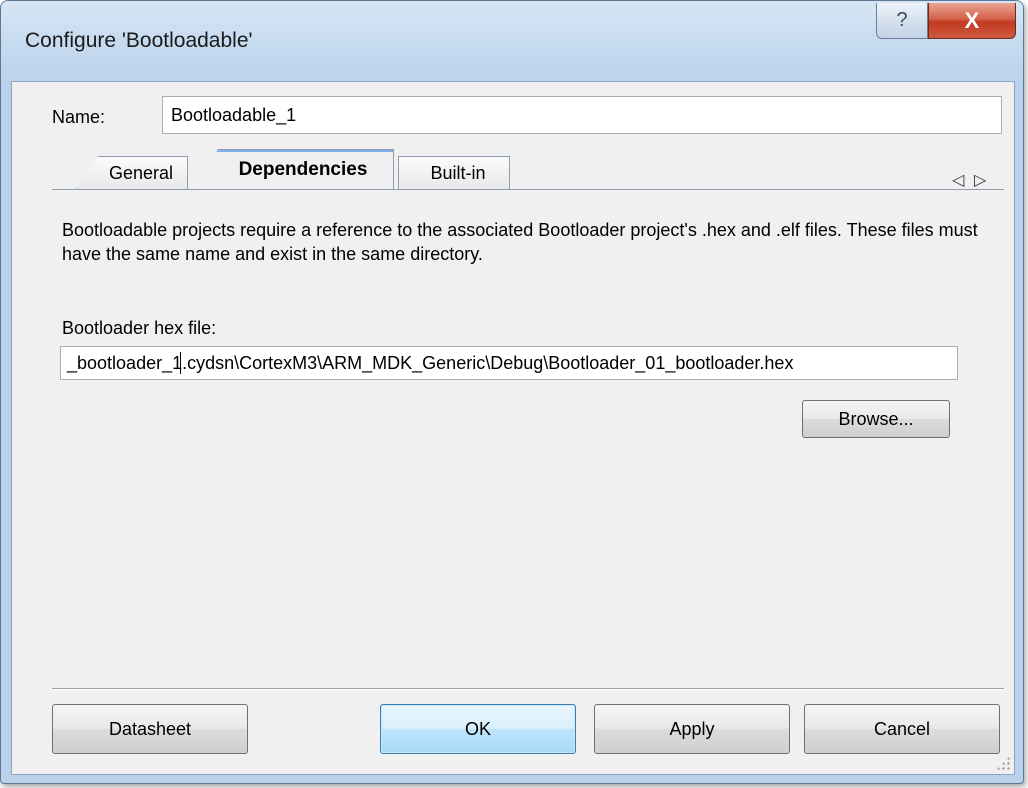 This screenshot has height=788, width=1028. What do you see at coordinates (180, 363) in the screenshot?
I see `text-caret` at bounding box center [180, 363].